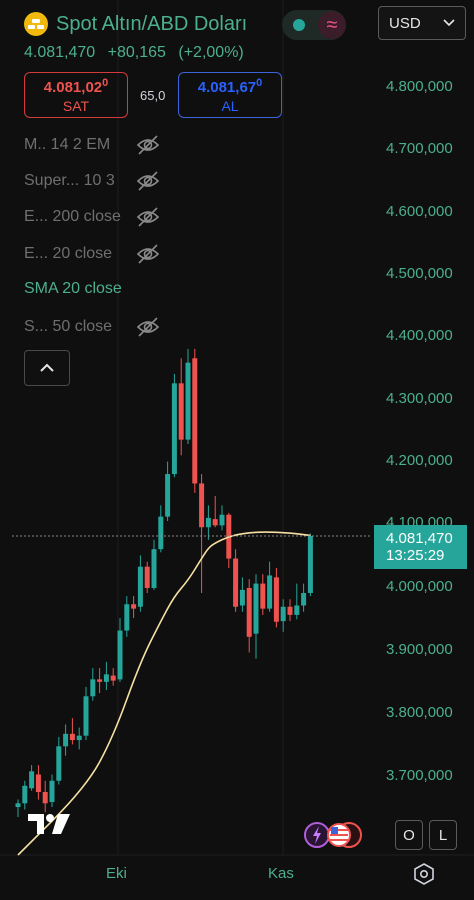 Image resolution: width=474 pixels, height=900 pixels. Describe the element at coordinates (419, 649) in the screenshot. I see `price-axis-label: 3.900,000` at that location.